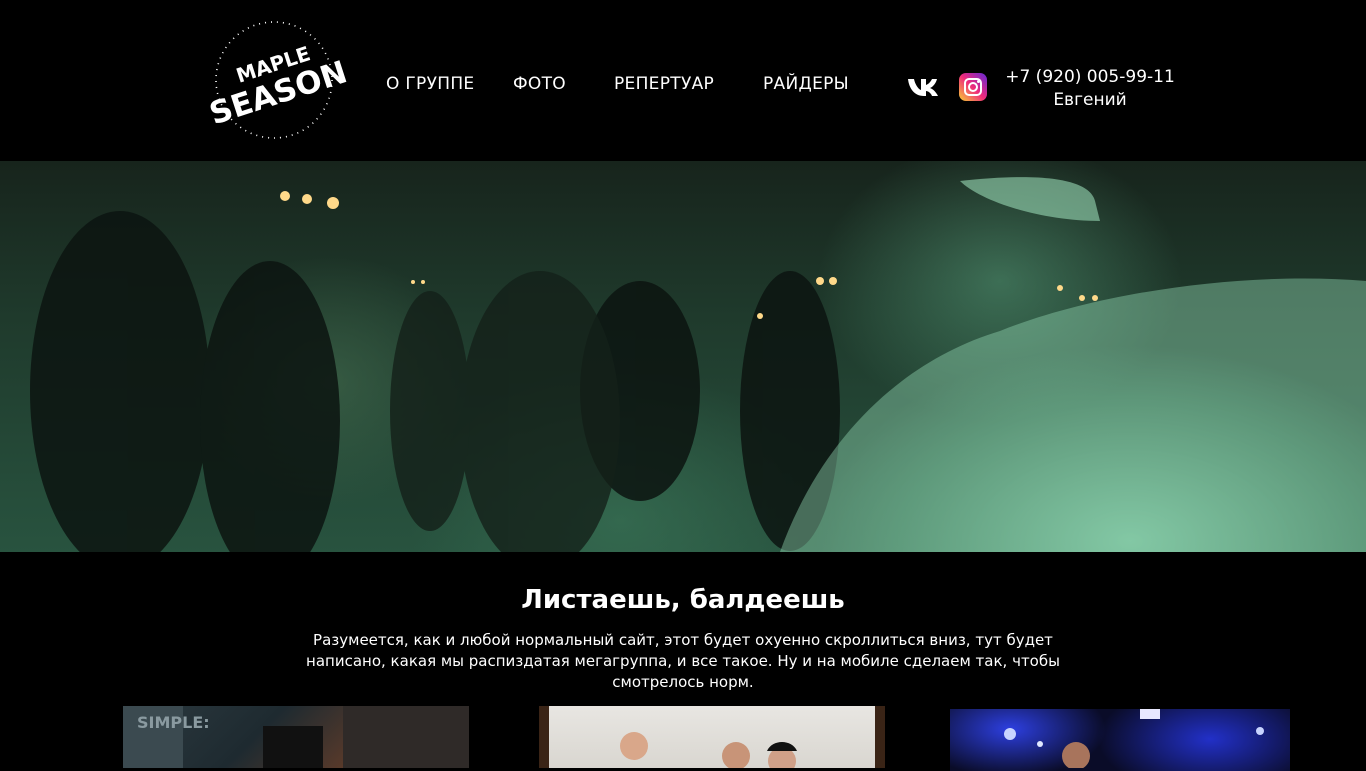  What do you see at coordinates (806, 84) in the screenshot?
I see `nav-riders: РАЙДЕРЫ` at bounding box center [806, 84].